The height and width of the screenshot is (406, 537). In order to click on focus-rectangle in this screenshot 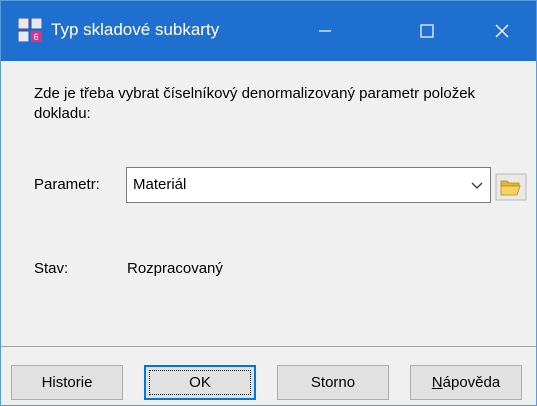, I will do `click(200, 382)`.